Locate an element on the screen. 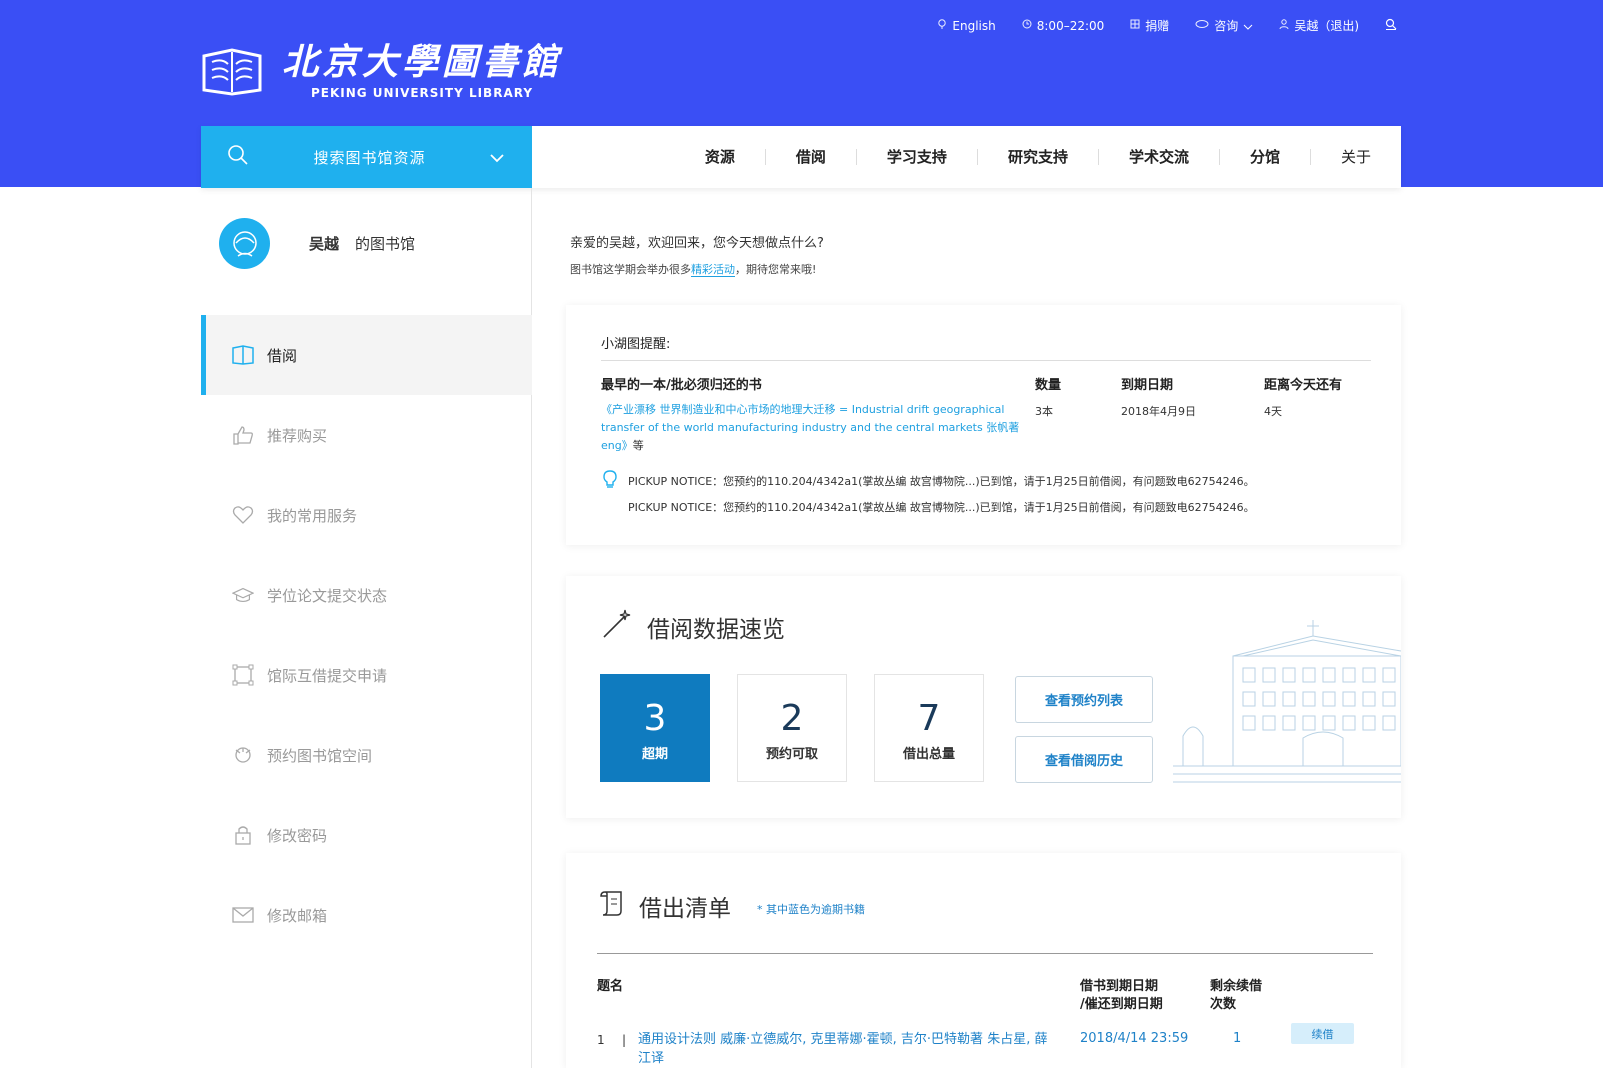 The height and width of the screenshot is (1068, 1603). sidebar-item-label: 修改邮箱 is located at coordinates (297, 915).